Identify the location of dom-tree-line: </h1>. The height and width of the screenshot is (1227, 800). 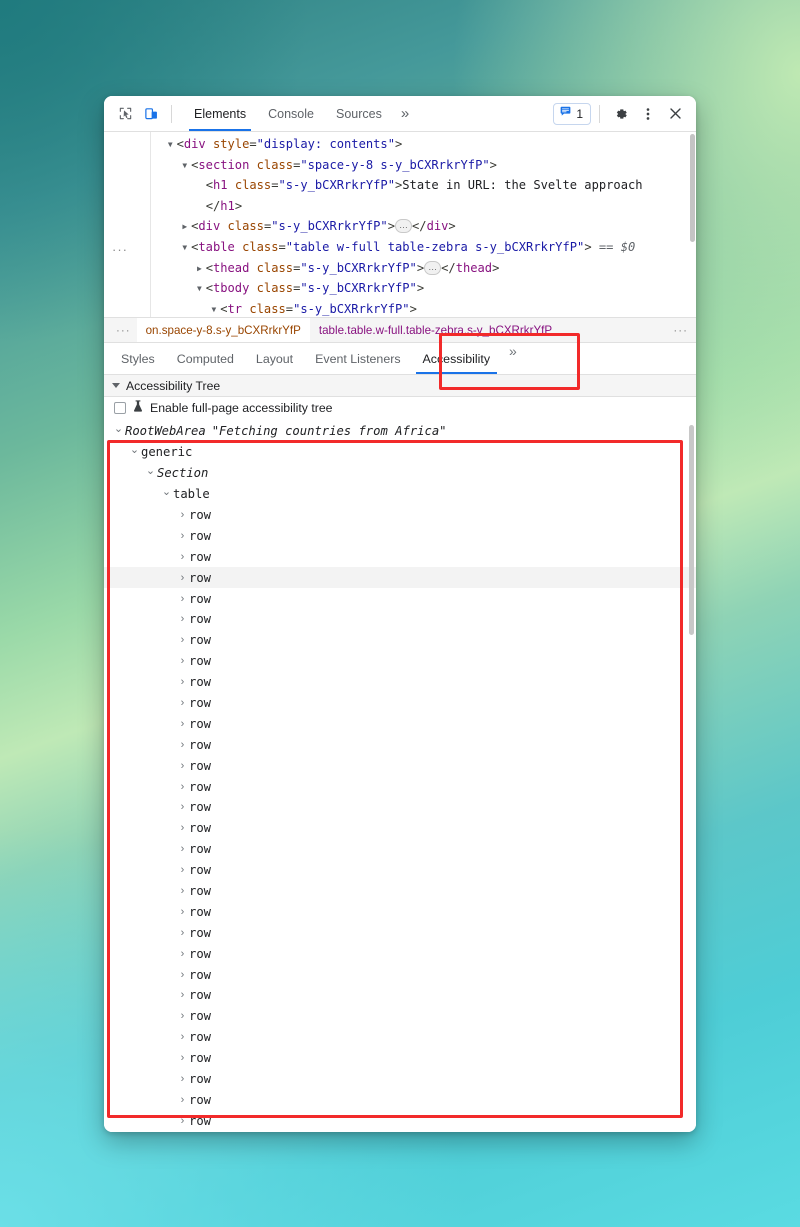
(424, 206).